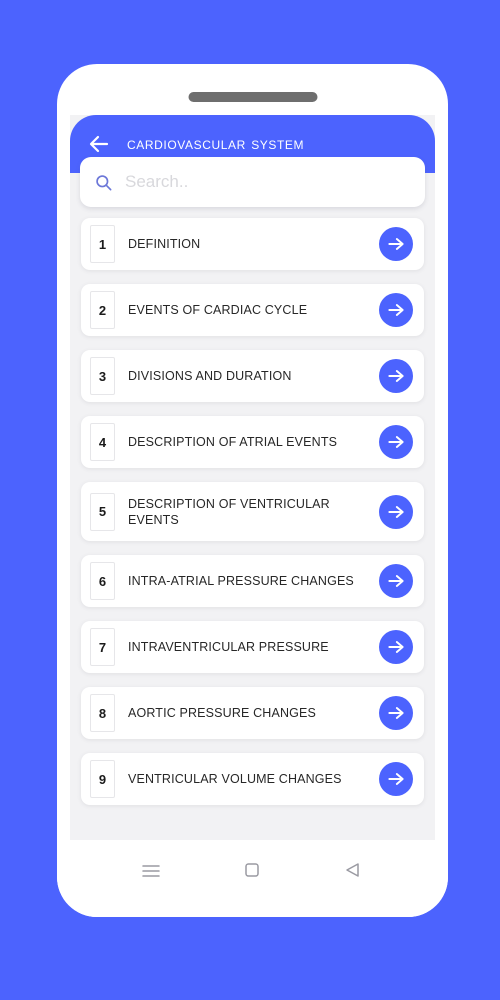  I want to click on back-button, so click(354, 870).